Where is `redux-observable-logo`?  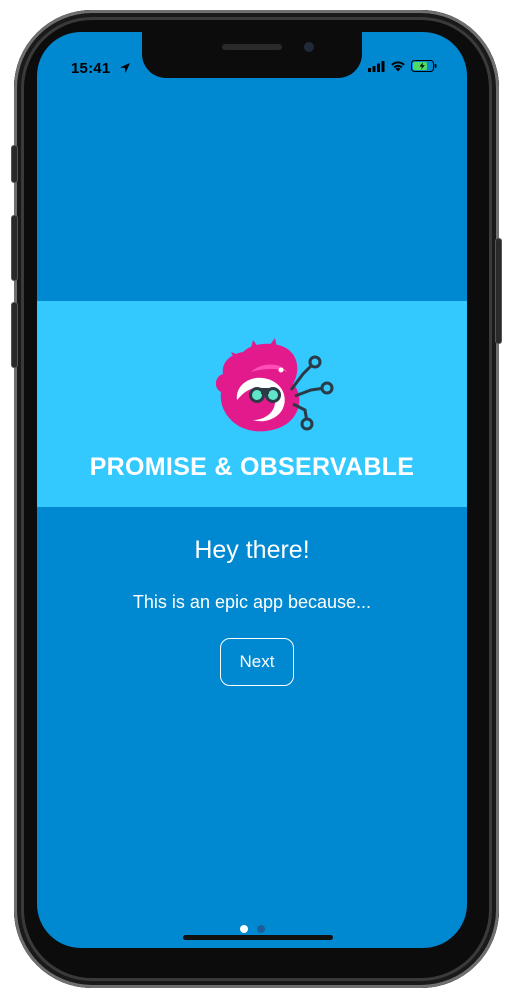 redux-observable-logo is located at coordinates (274, 385).